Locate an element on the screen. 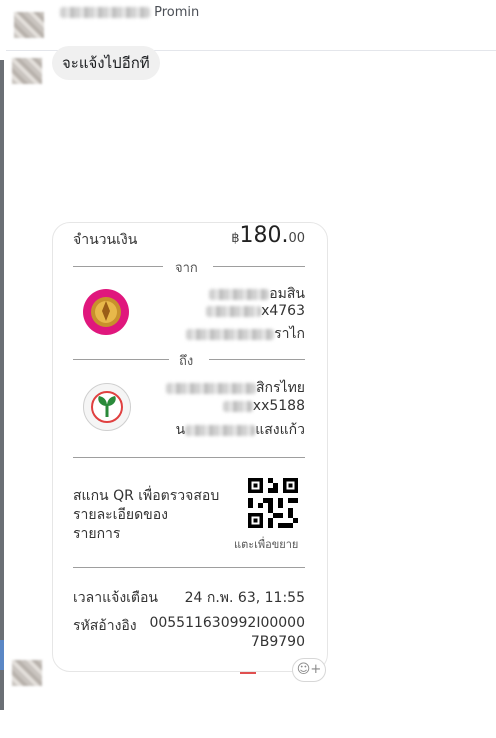  to-account: xx5188 is located at coordinates (263, 406).